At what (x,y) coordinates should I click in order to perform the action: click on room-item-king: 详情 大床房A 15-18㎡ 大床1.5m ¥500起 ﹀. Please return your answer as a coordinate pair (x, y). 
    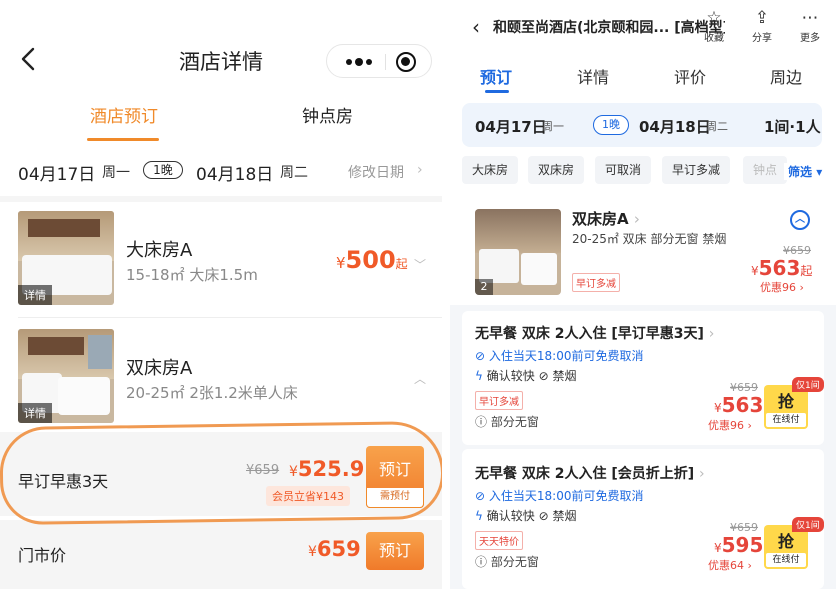
    Looking at the image, I should click on (221, 260).